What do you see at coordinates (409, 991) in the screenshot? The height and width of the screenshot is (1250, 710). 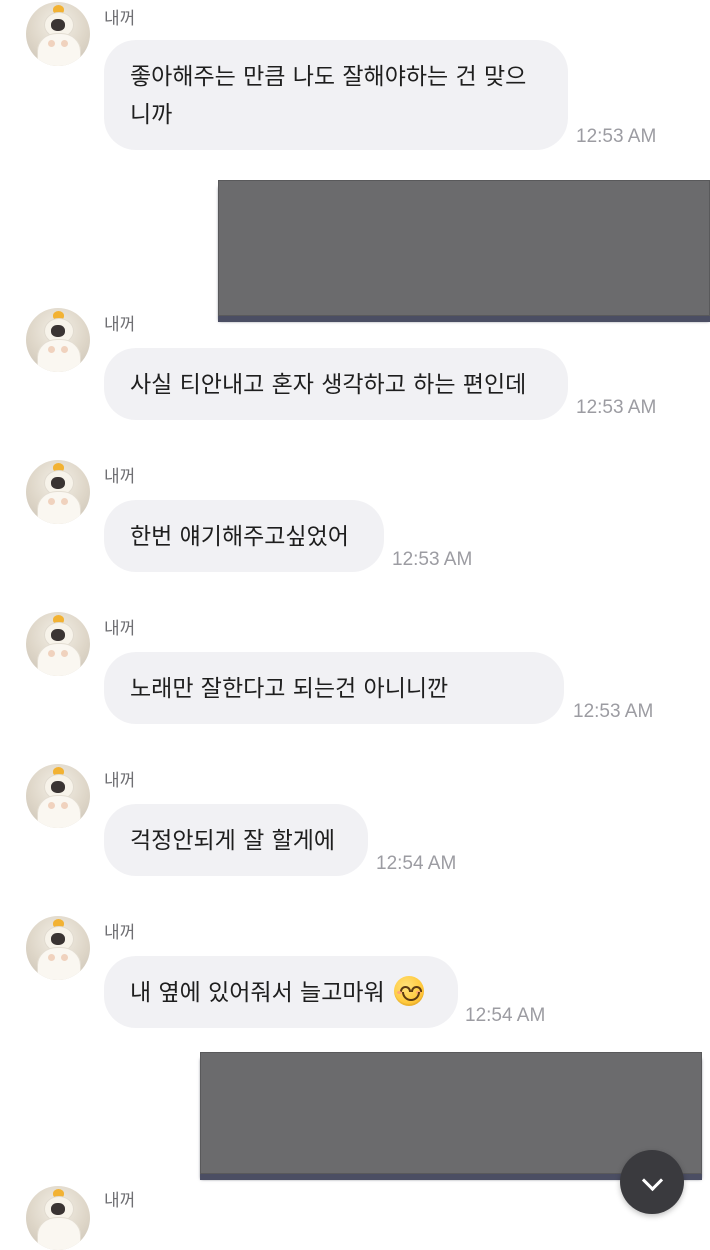 I see `smiling-face-emoji-icon` at bounding box center [409, 991].